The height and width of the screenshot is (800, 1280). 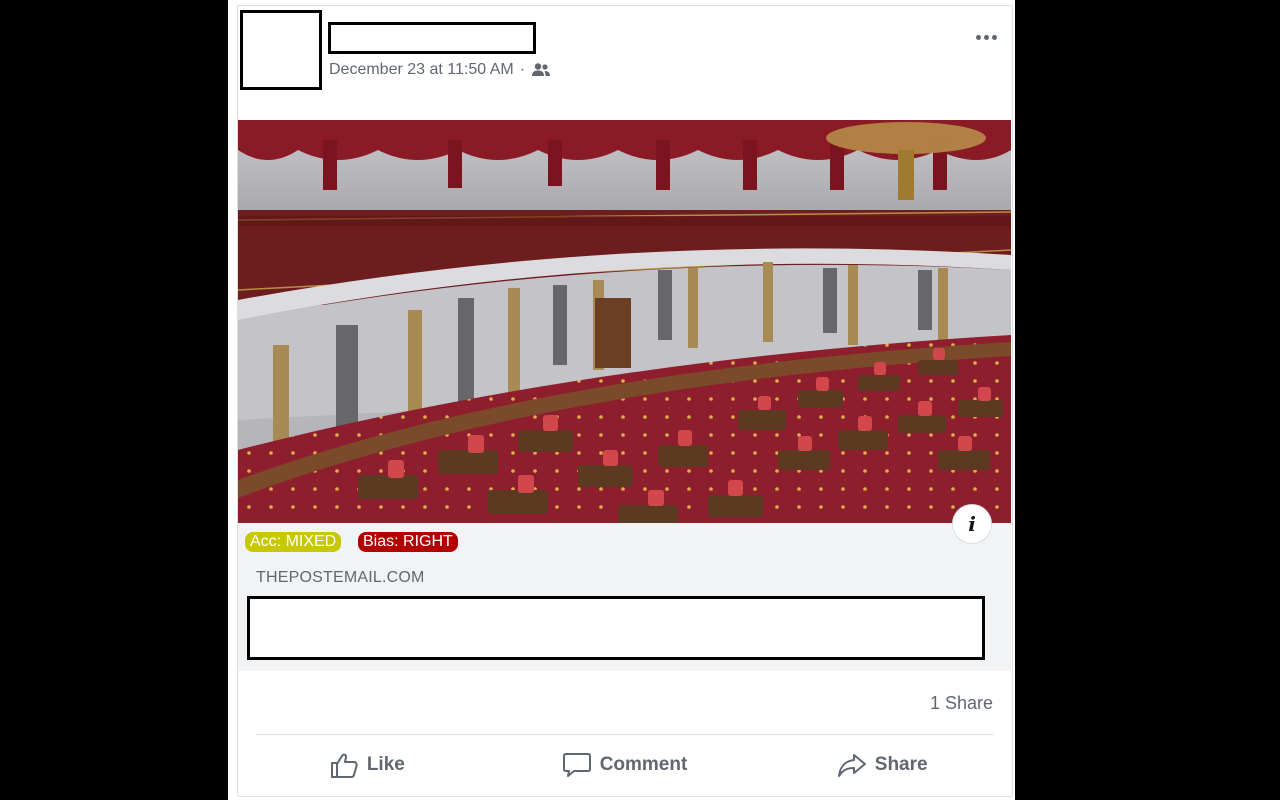 I want to click on share-button: Share, so click(x=882, y=765).